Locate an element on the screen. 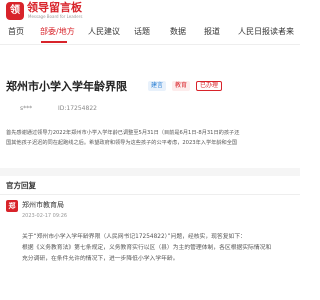 Image resolution: width=320 pixels, height=300 pixels. reply-date: 2023-02-17 09:26 is located at coordinates (45, 216).